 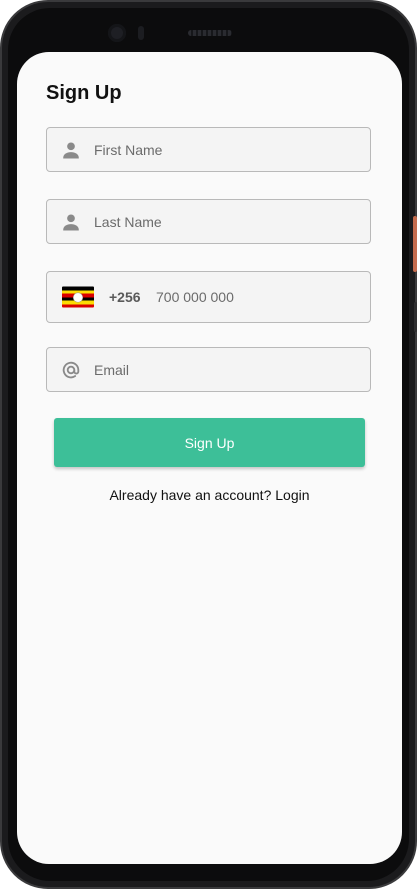 I want to click on phone-number-field: +256 700 000 000, so click(x=208, y=297).